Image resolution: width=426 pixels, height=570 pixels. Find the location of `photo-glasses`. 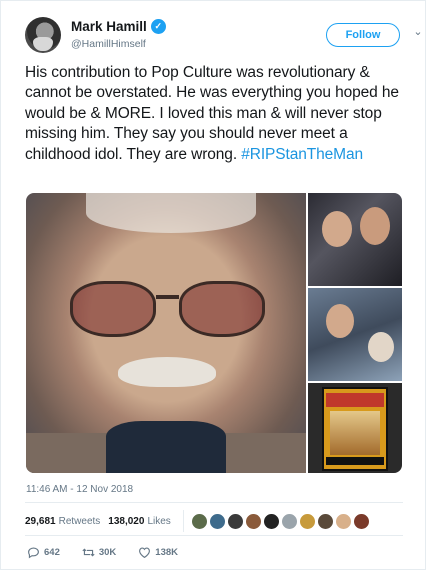

photo-glasses is located at coordinates (167, 310).